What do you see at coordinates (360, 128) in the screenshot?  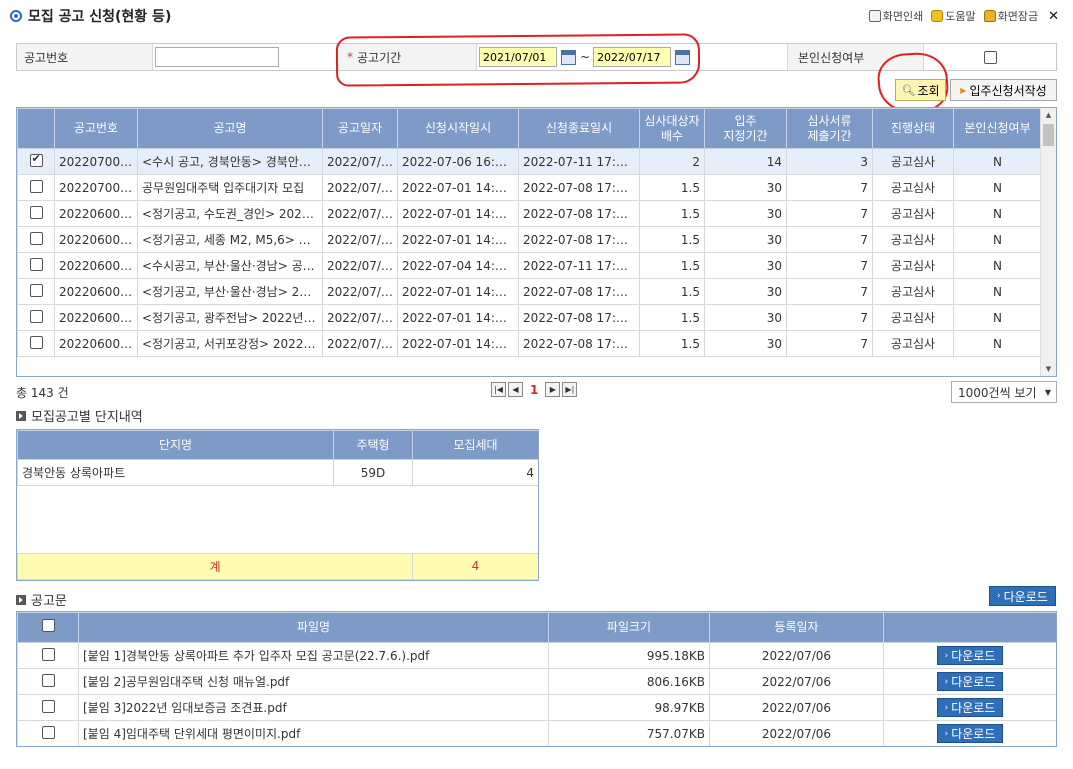 I see `col-header: 공고일자` at bounding box center [360, 128].